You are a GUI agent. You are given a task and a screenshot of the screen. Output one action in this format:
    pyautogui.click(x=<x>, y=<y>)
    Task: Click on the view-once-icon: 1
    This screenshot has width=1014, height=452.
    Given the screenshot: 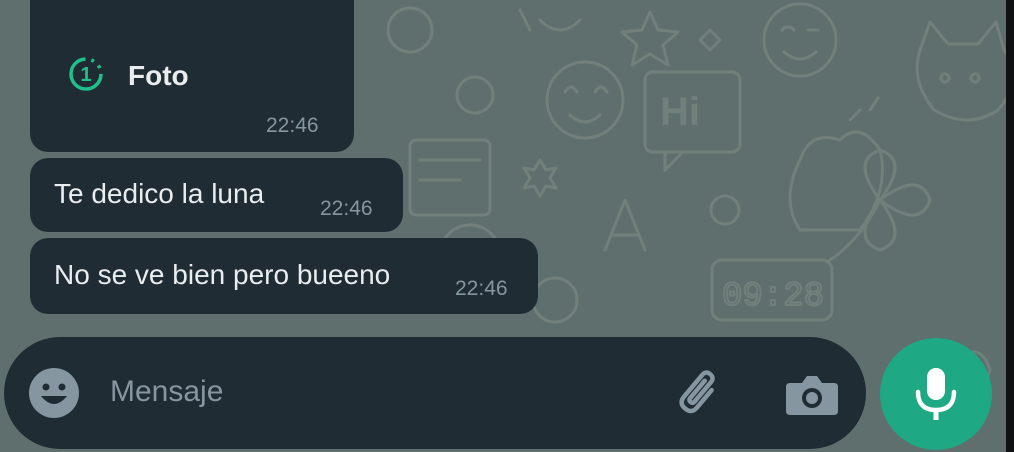 What is the action you would take?
    pyautogui.click(x=86, y=74)
    